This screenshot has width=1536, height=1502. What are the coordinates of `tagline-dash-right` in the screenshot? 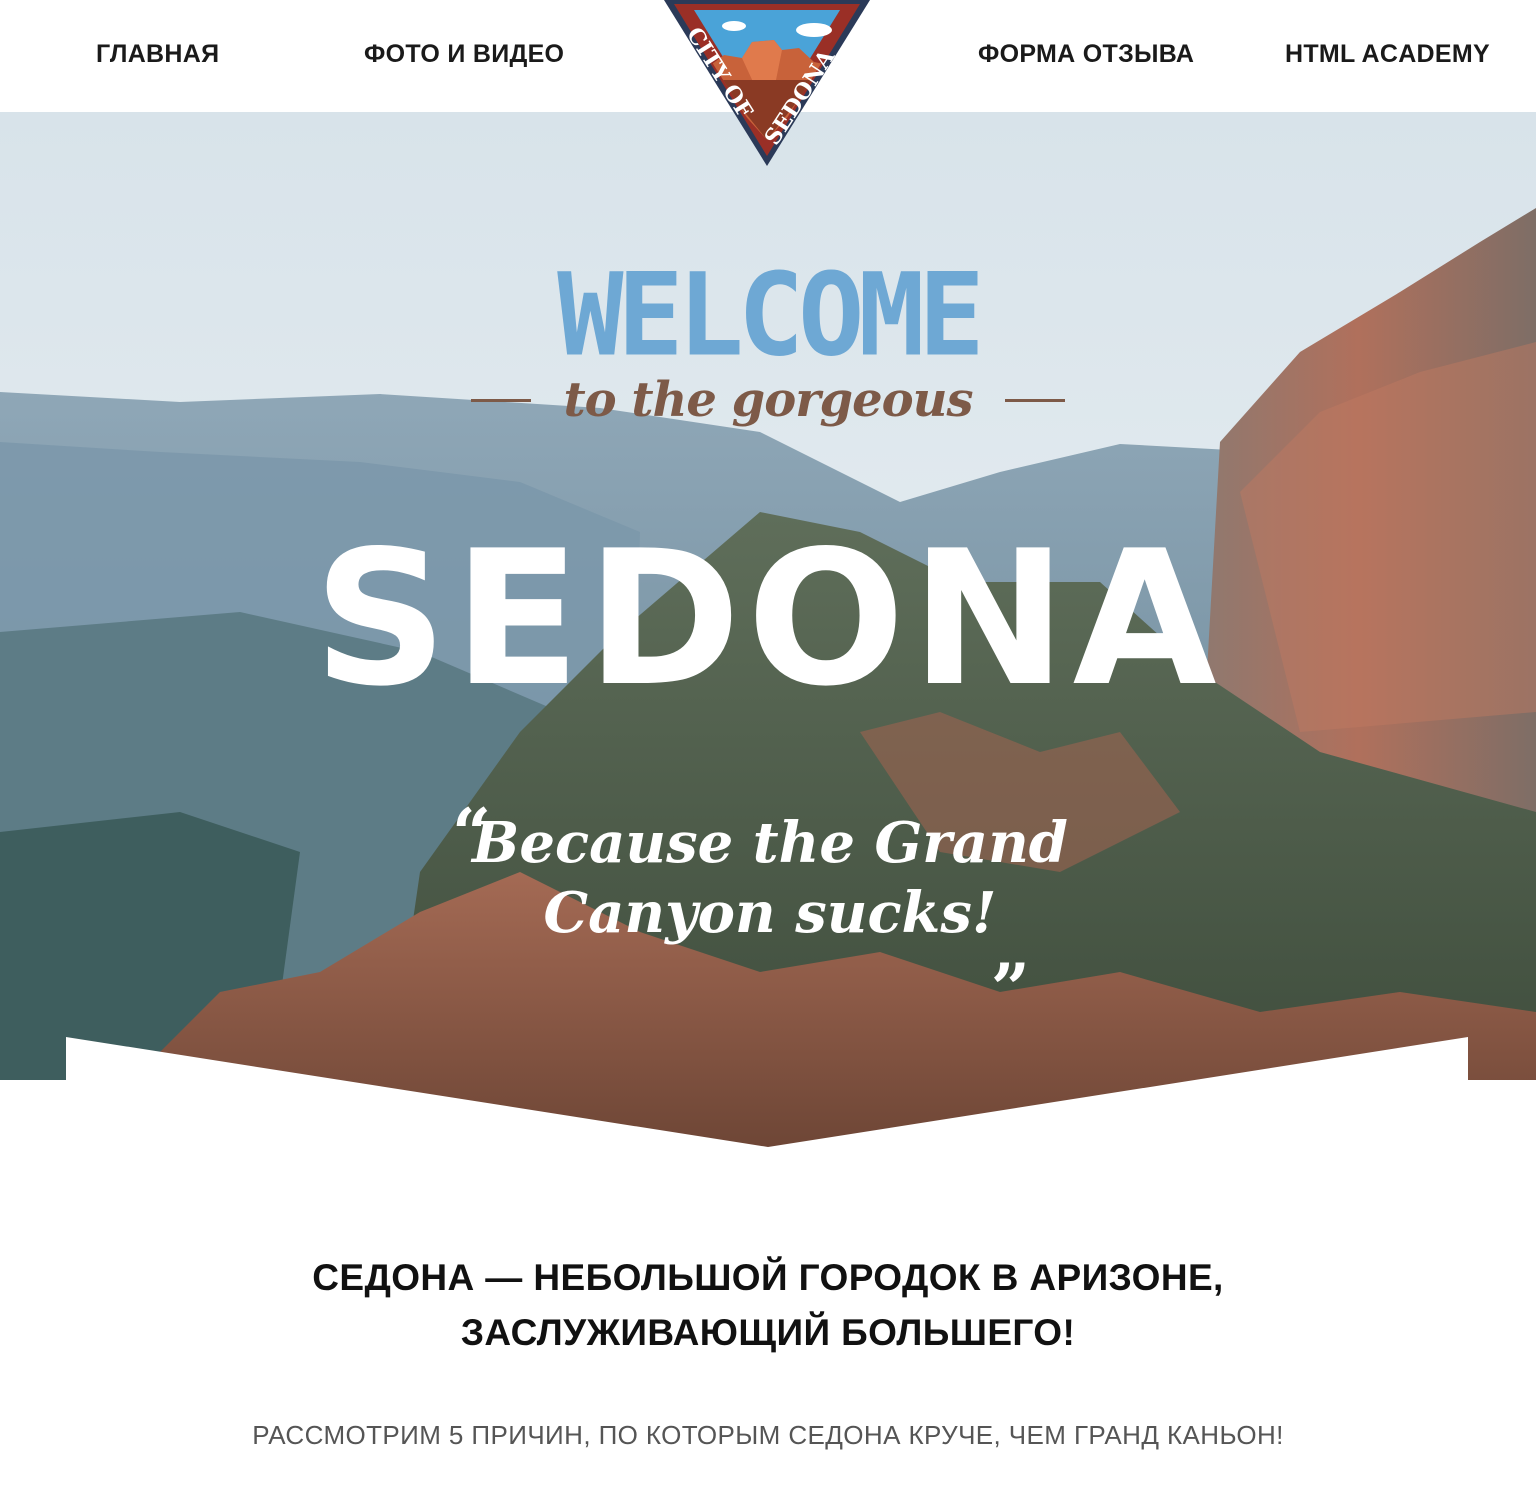 It's located at (1035, 400).